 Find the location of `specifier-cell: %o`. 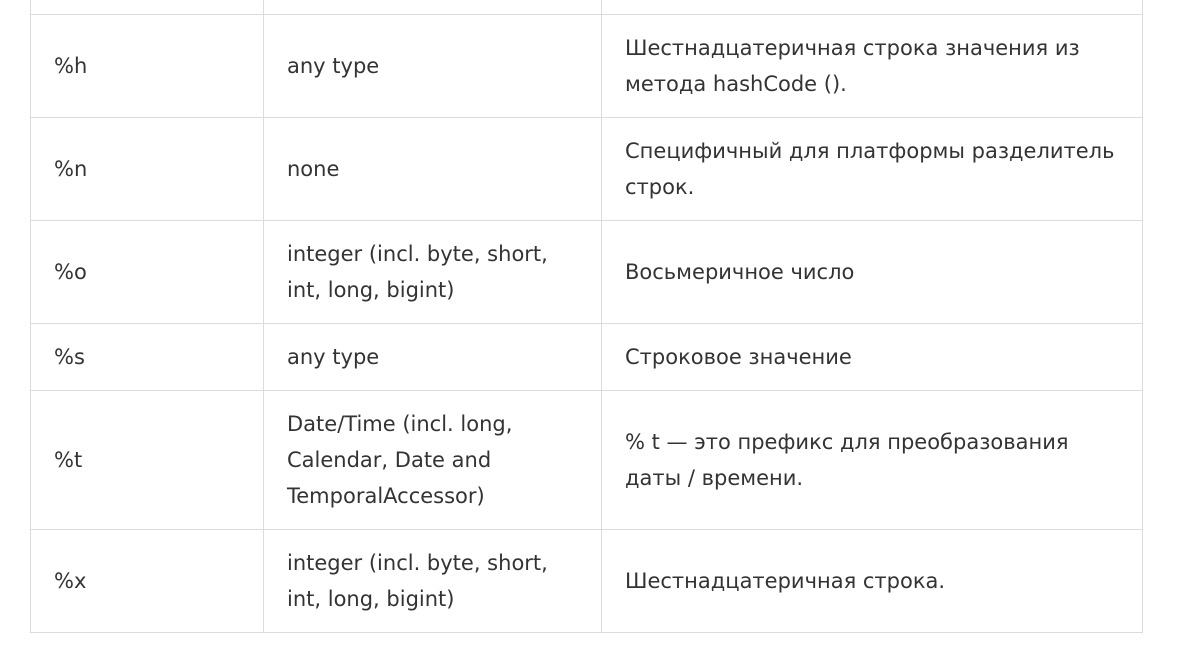

specifier-cell: %o is located at coordinates (147, 272).